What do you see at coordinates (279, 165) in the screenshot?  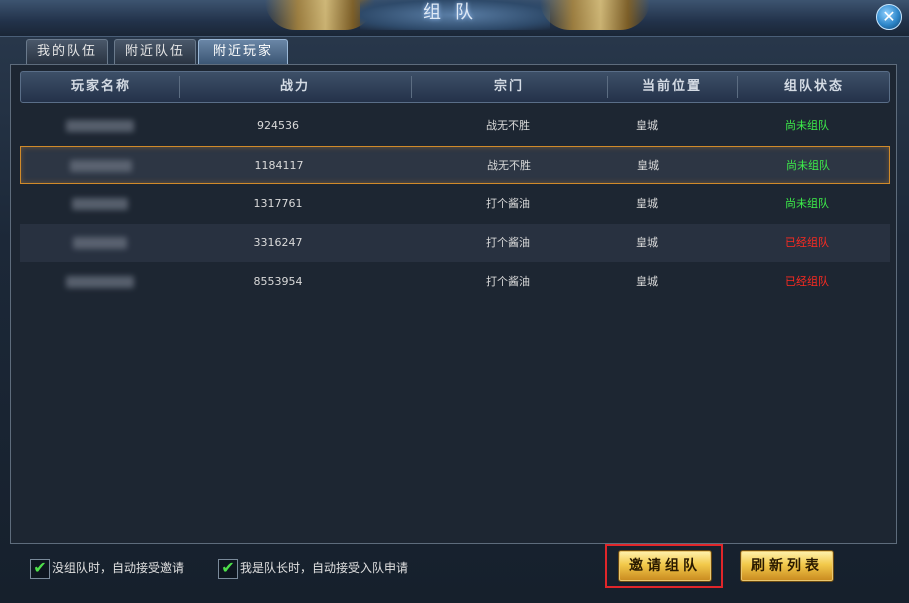 I see `power-value: 1184117` at bounding box center [279, 165].